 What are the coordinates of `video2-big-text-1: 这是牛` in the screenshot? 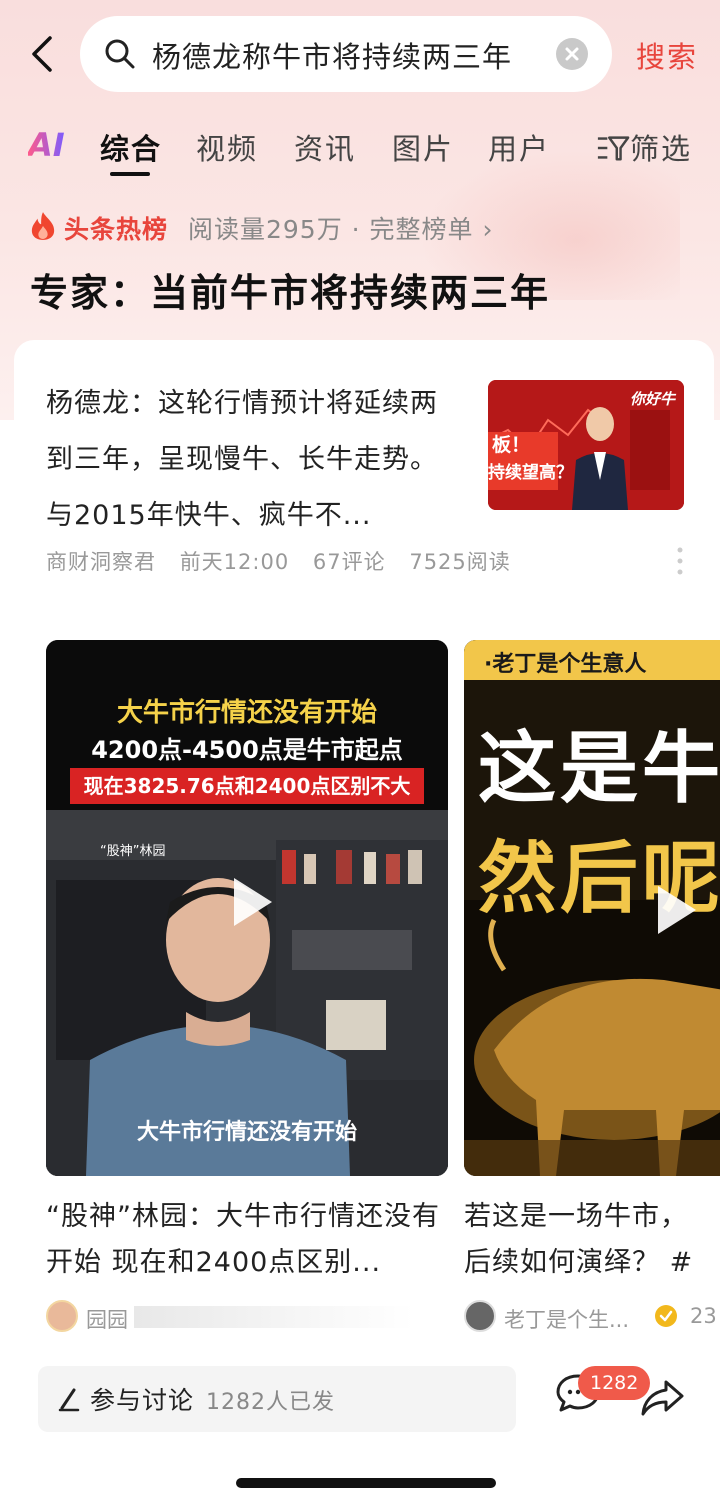 It's located at (599, 769).